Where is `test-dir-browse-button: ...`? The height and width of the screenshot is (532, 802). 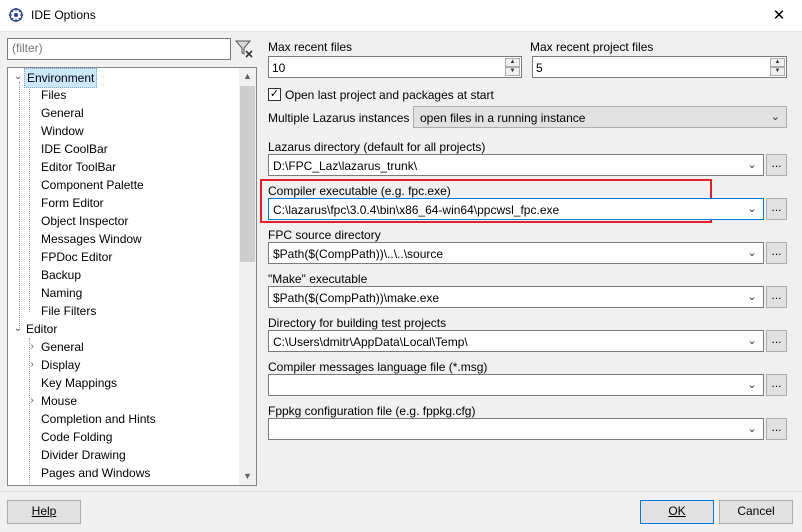 test-dir-browse-button: ... is located at coordinates (776, 341).